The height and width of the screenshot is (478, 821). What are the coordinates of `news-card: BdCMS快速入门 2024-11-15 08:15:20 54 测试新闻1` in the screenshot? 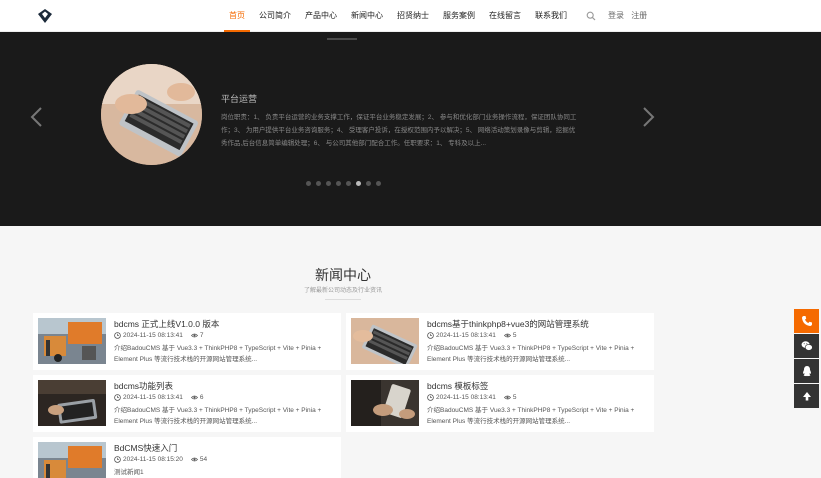 It's located at (187, 457).